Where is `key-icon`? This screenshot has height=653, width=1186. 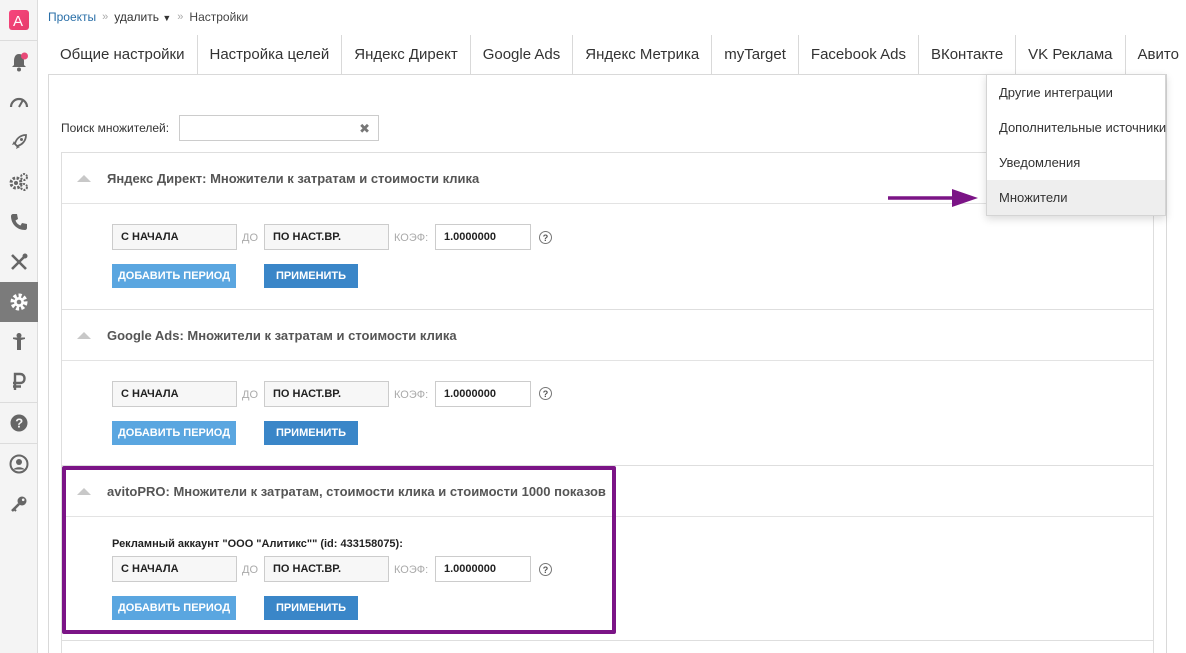 key-icon is located at coordinates (19, 504).